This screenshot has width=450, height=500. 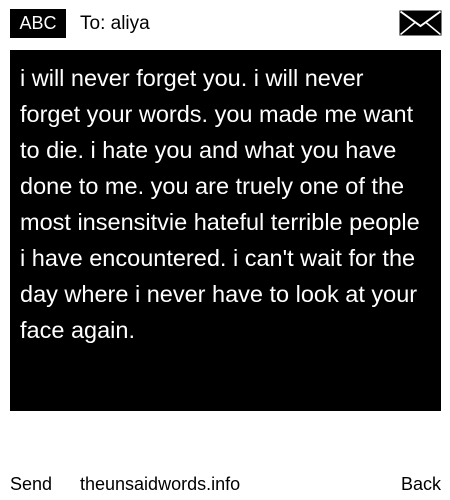 What do you see at coordinates (38, 23) in the screenshot?
I see `input-mode-badge: ABC` at bounding box center [38, 23].